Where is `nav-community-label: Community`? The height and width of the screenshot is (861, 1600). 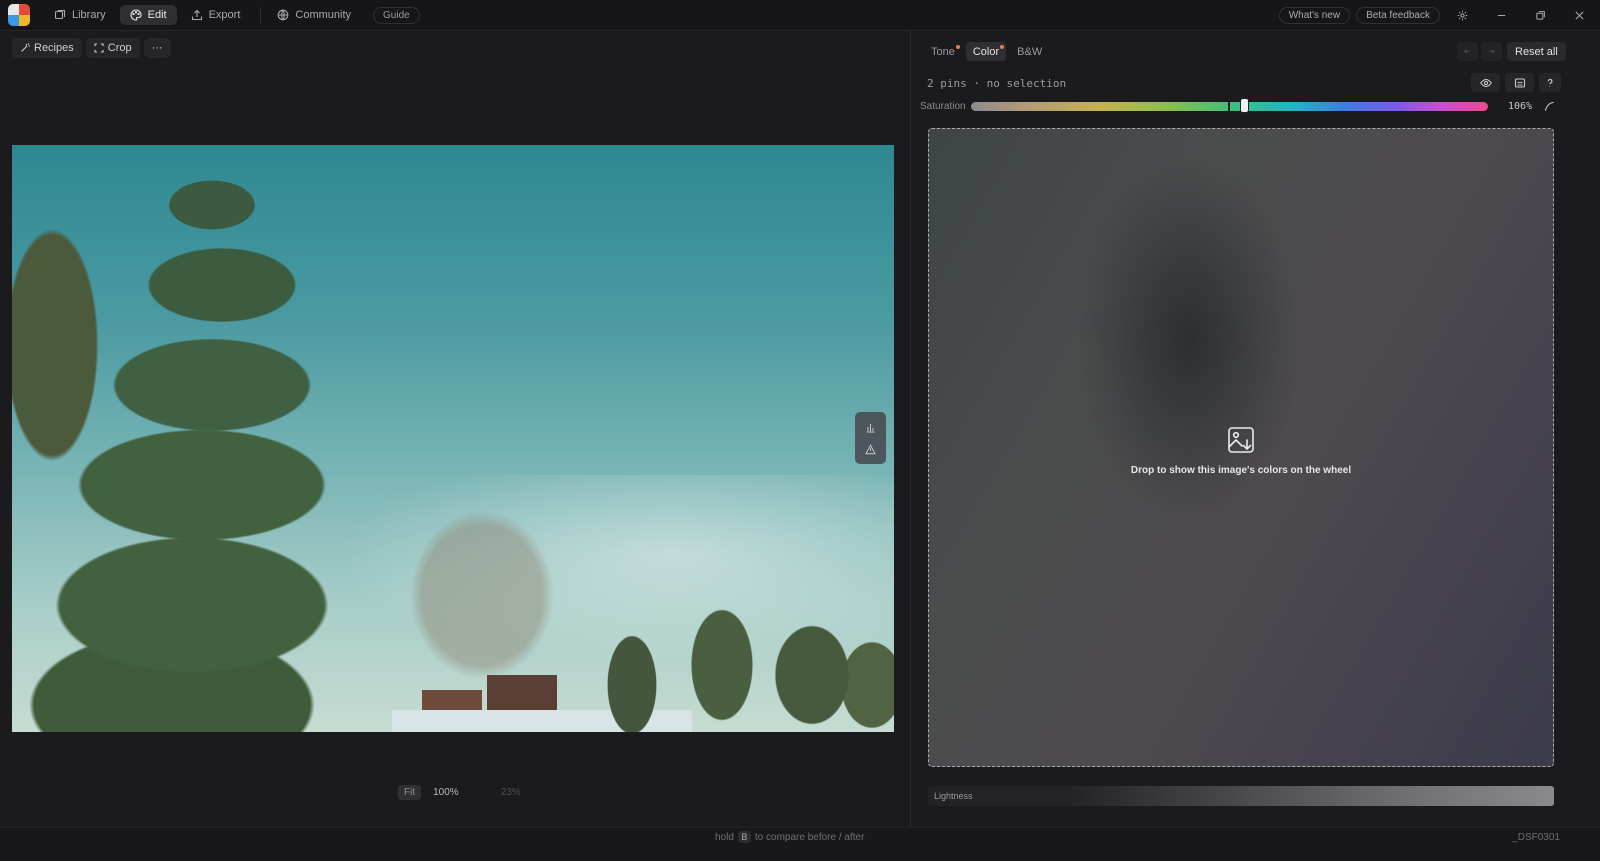 nav-community-label: Community is located at coordinates (323, 15).